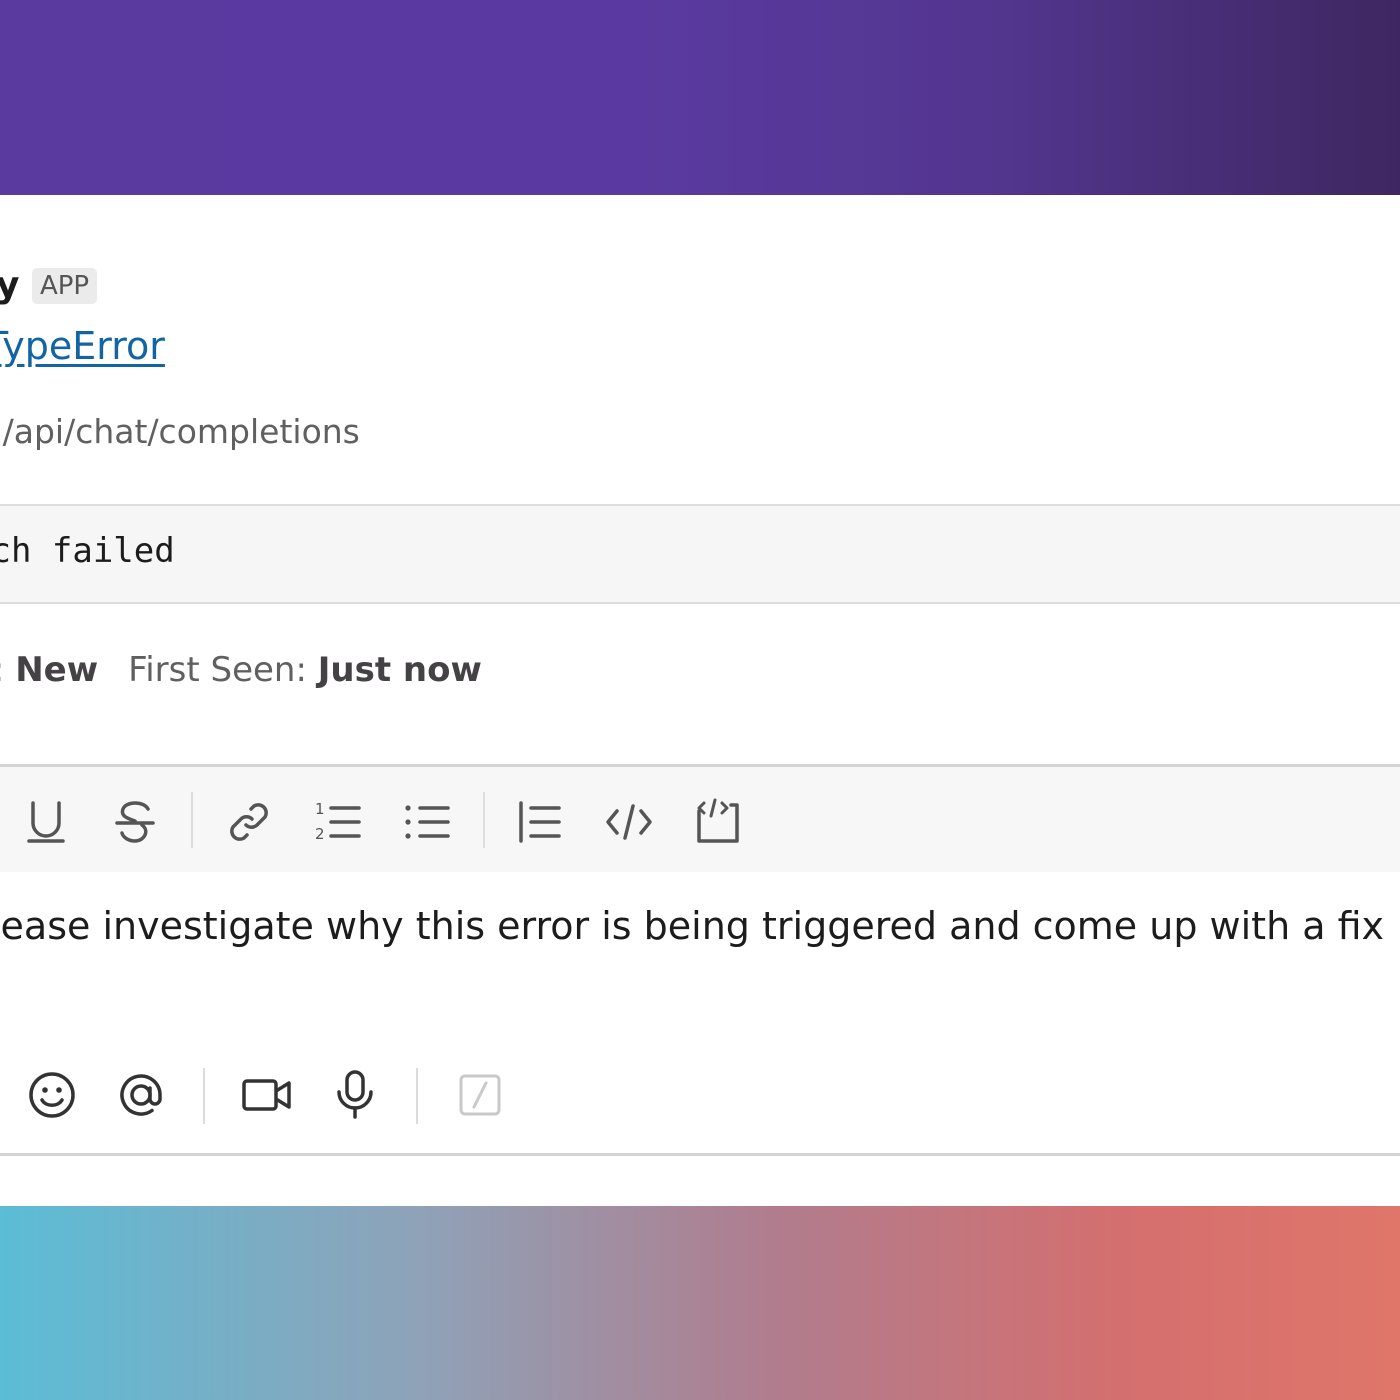 The image size is (1400, 1400). What do you see at coordinates (700, 97) in the screenshot?
I see `background-top` at bounding box center [700, 97].